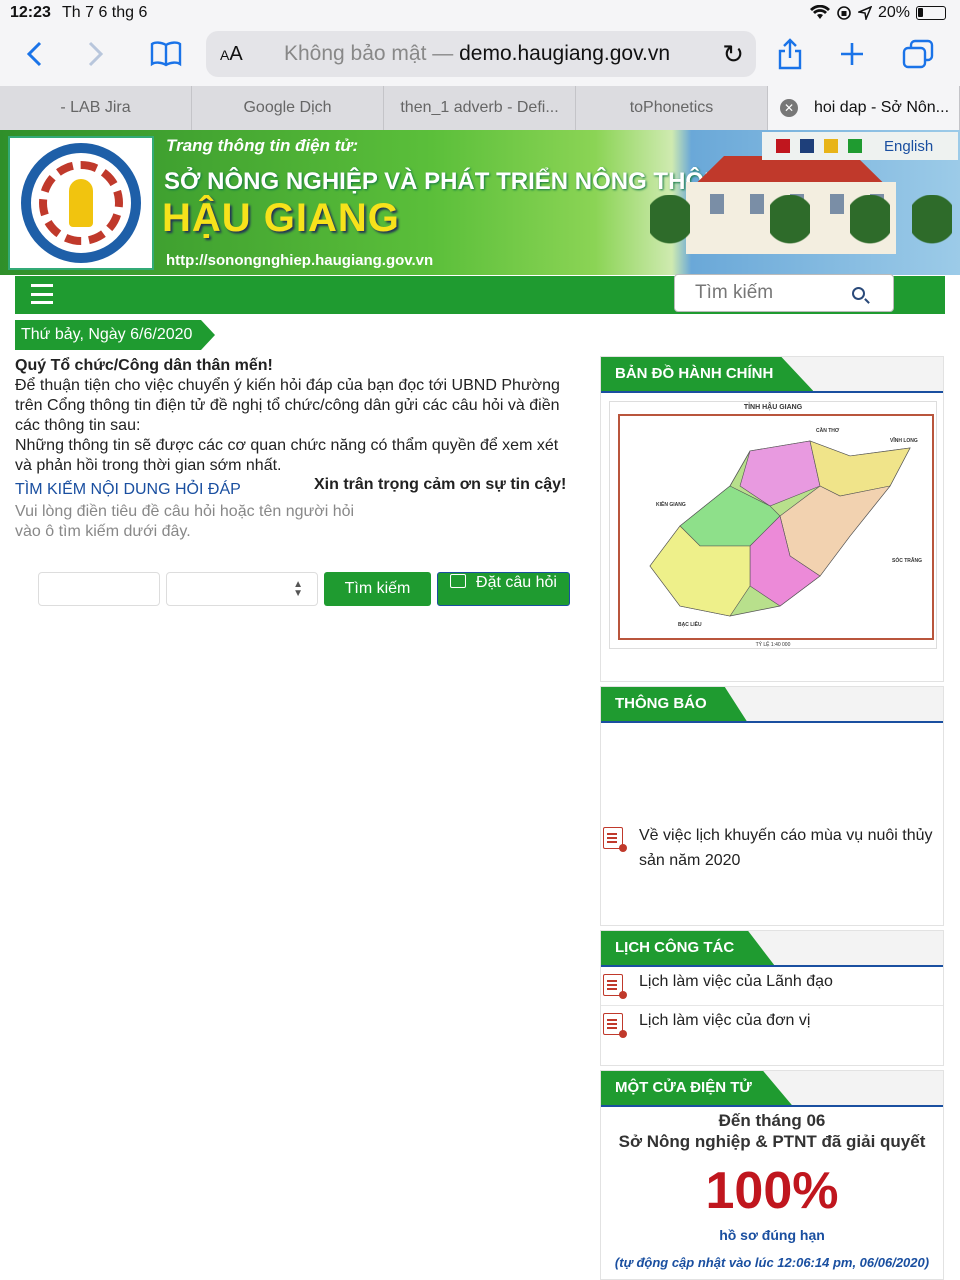  What do you see at coordinates (789, 108) in the screenshot?
I see `close-tab-icon: ✕` at bounding box center [789, 108].